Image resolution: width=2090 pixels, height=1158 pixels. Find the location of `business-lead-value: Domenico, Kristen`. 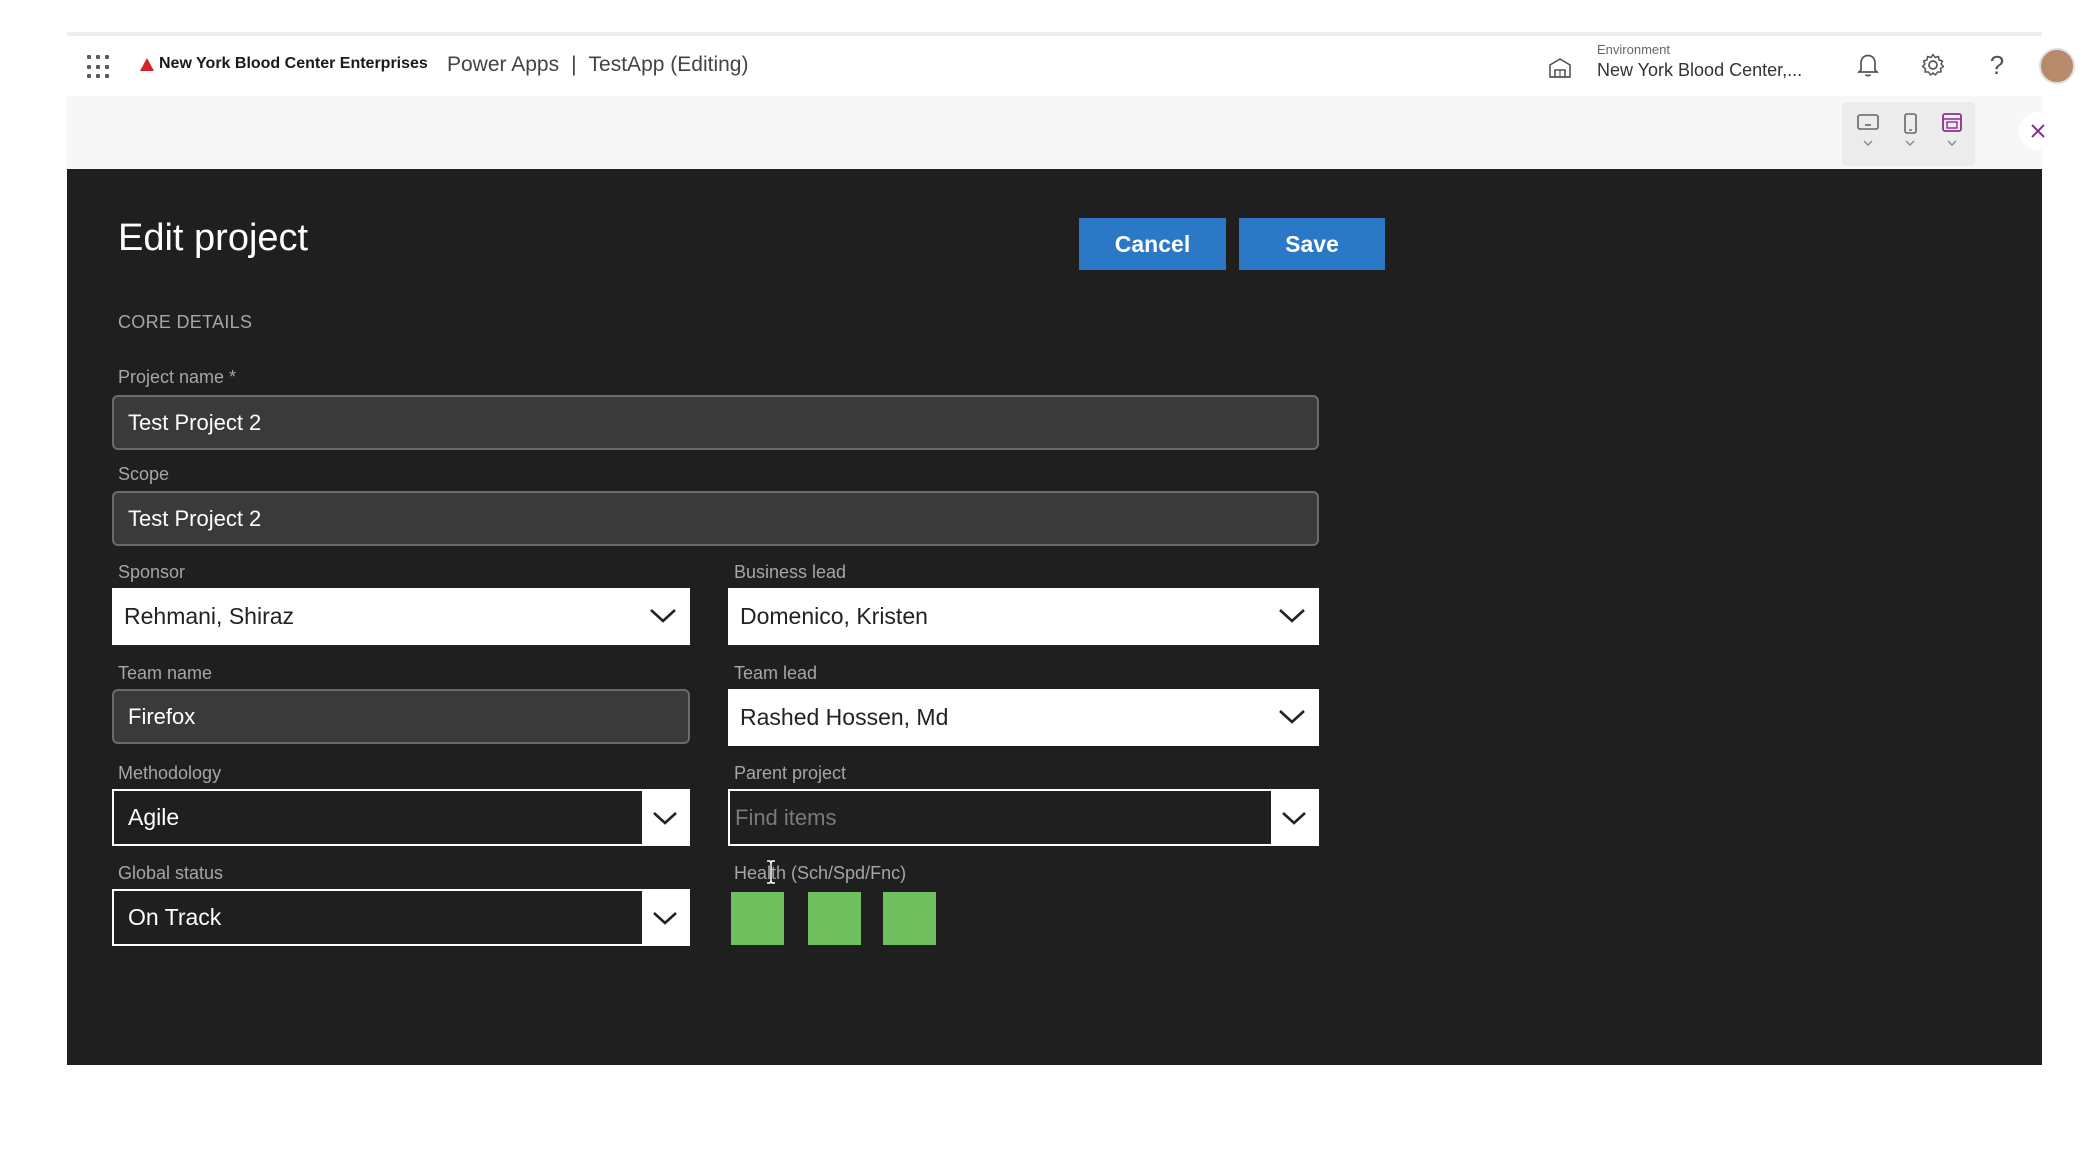

business-lead-value: Domenico, Kristen is located at coordinates (834, 616).